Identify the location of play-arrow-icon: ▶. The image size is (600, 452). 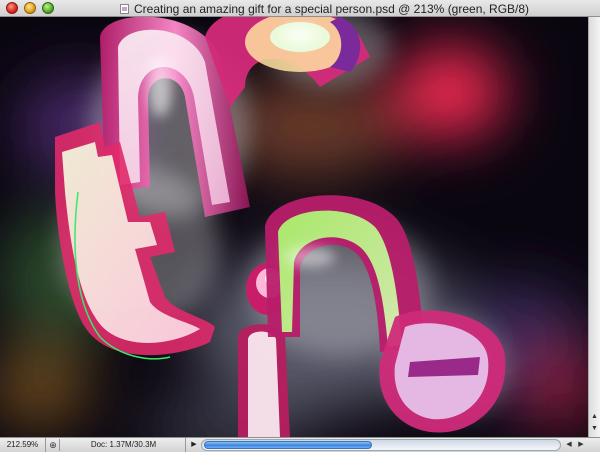
(194, 445).